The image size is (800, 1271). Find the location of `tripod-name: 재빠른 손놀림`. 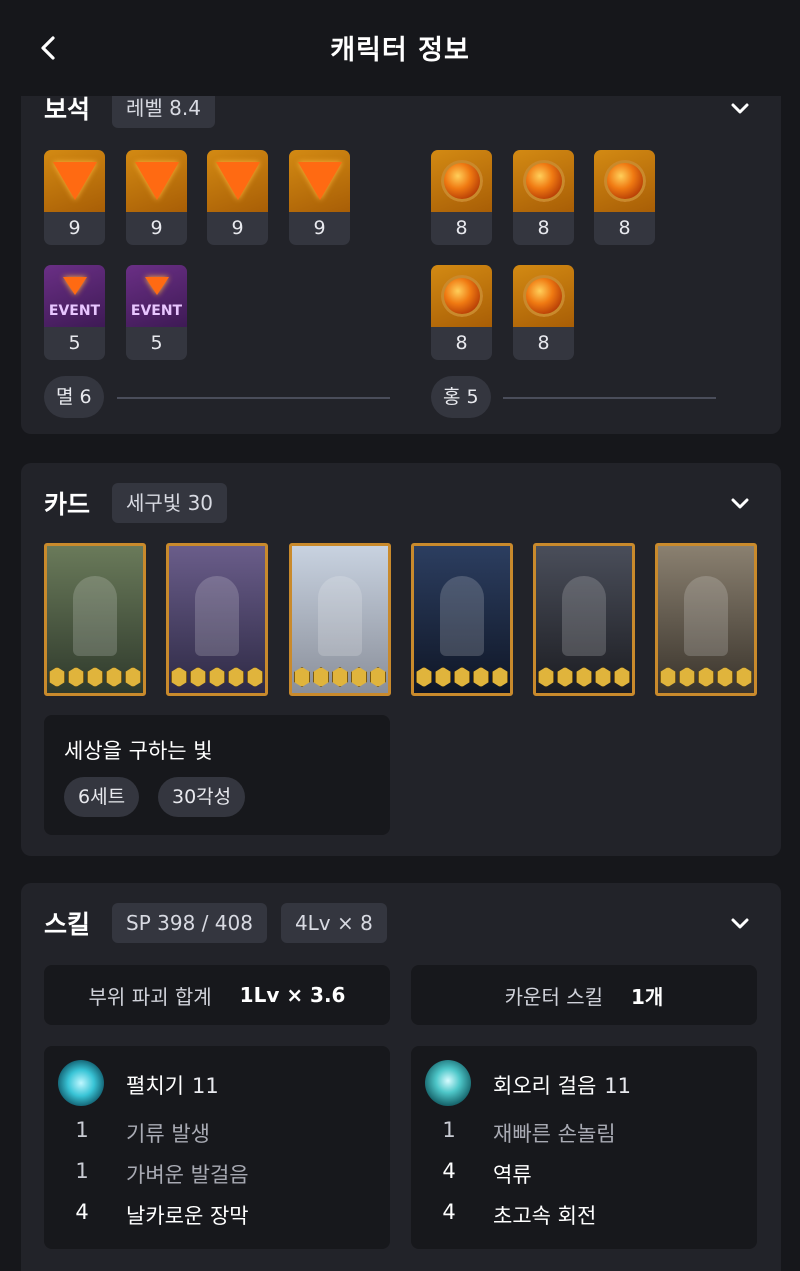

tripod-name: 재빠른 손놀림 is located at coordinates (554, 1134).